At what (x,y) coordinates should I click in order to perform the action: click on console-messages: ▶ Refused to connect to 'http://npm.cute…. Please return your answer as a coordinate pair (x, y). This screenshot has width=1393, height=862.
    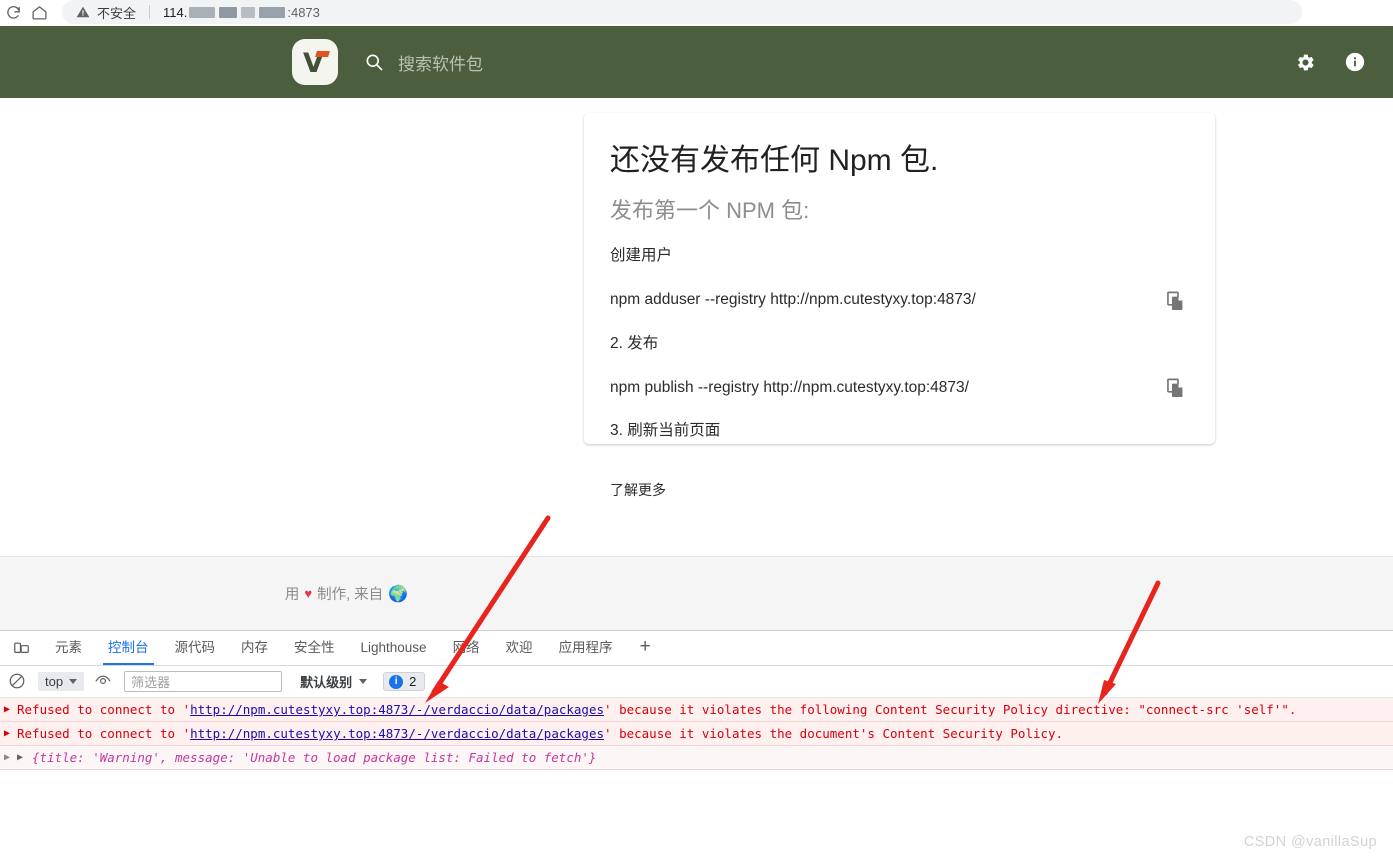
    Looking at the image, I should click on (696, 734).